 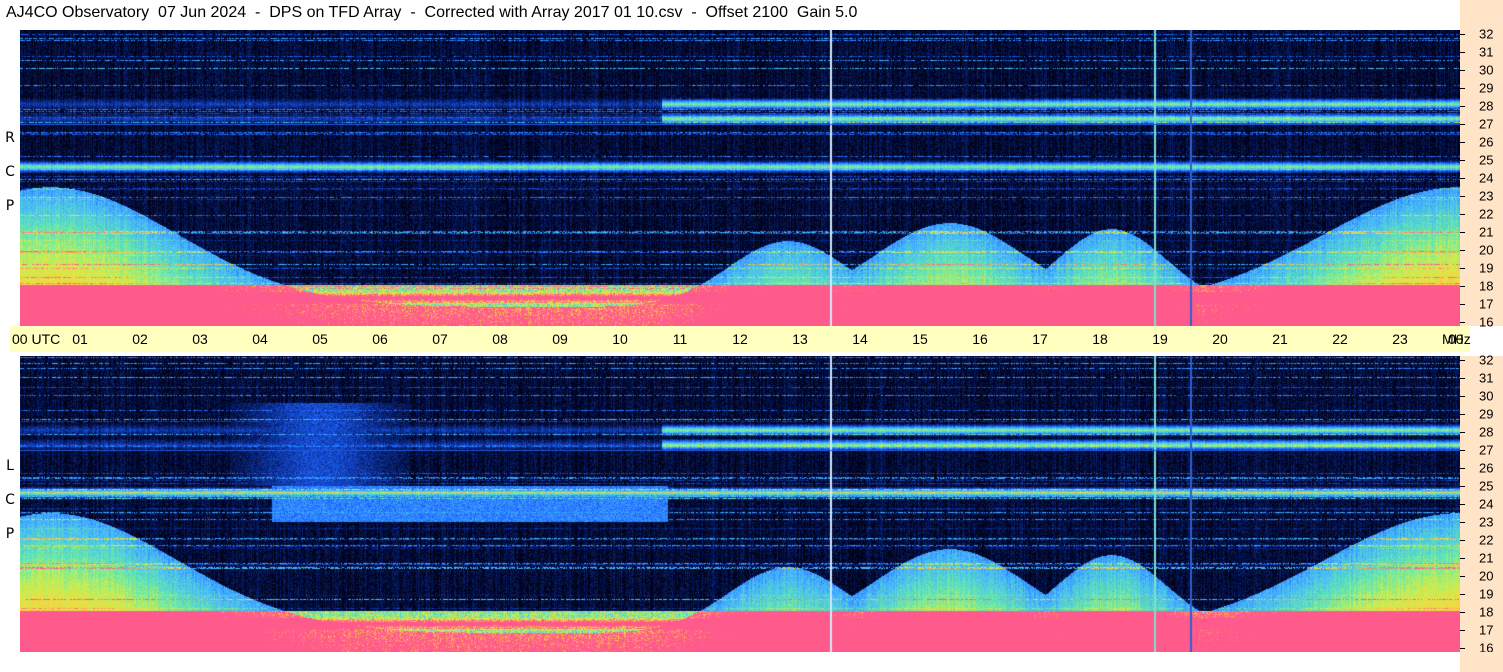 I want to click on utc-tick-label: 07, so click(x=440, y=339).